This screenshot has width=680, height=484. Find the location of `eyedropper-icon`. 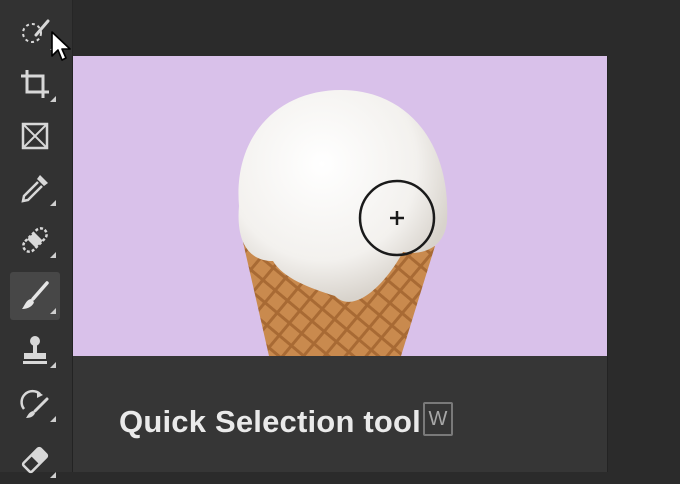

eyedropper-icon is located at coordinates (34, 189).